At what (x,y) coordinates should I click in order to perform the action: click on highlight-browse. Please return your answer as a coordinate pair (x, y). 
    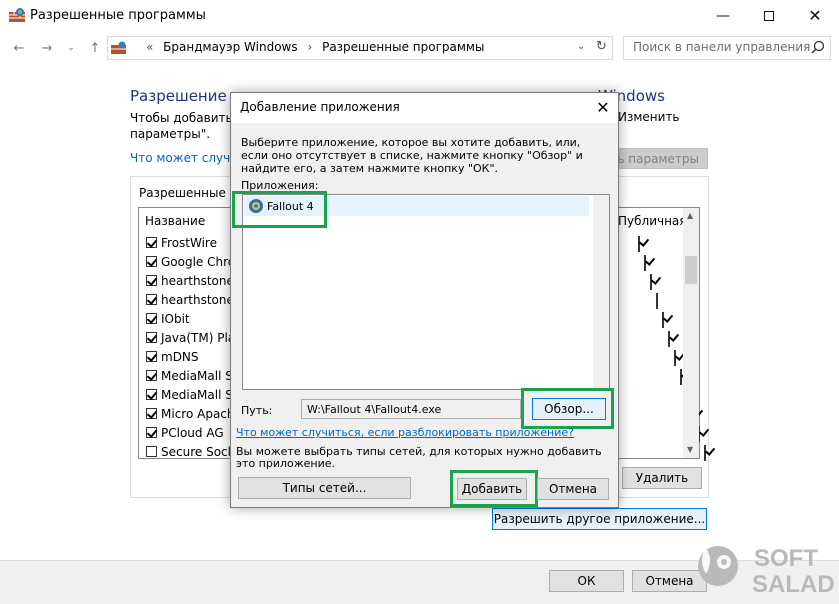
    Looking at the image, I should click on (567, 408).